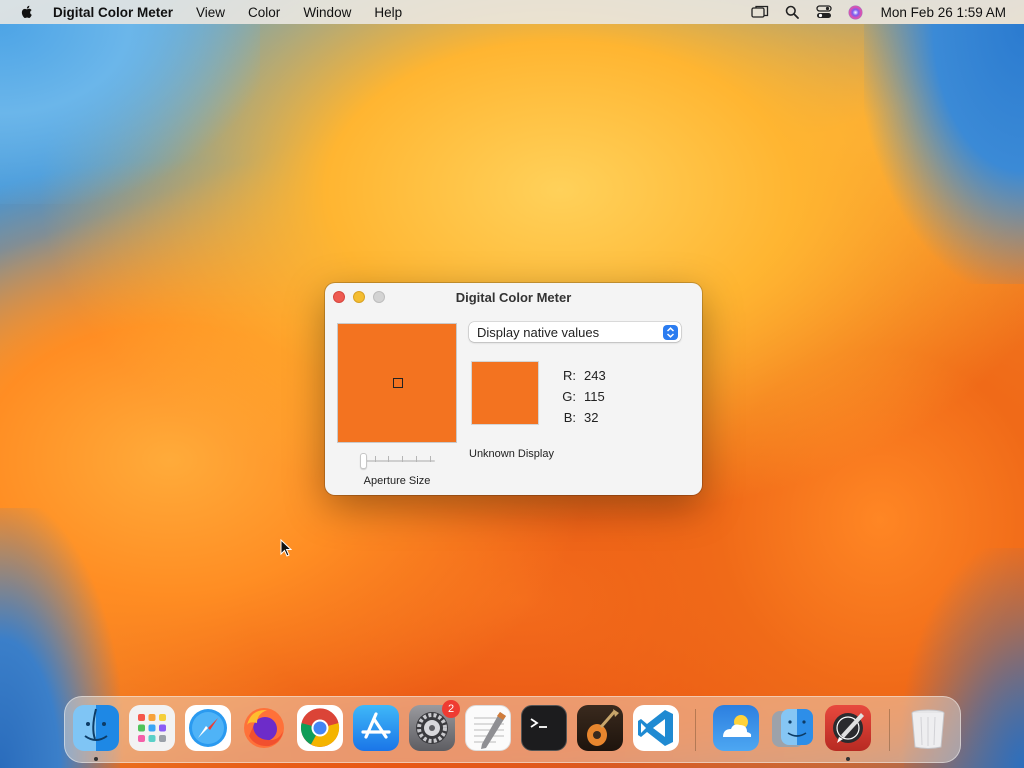  I want to click on migration-assistant-icon, so click(792, 728).